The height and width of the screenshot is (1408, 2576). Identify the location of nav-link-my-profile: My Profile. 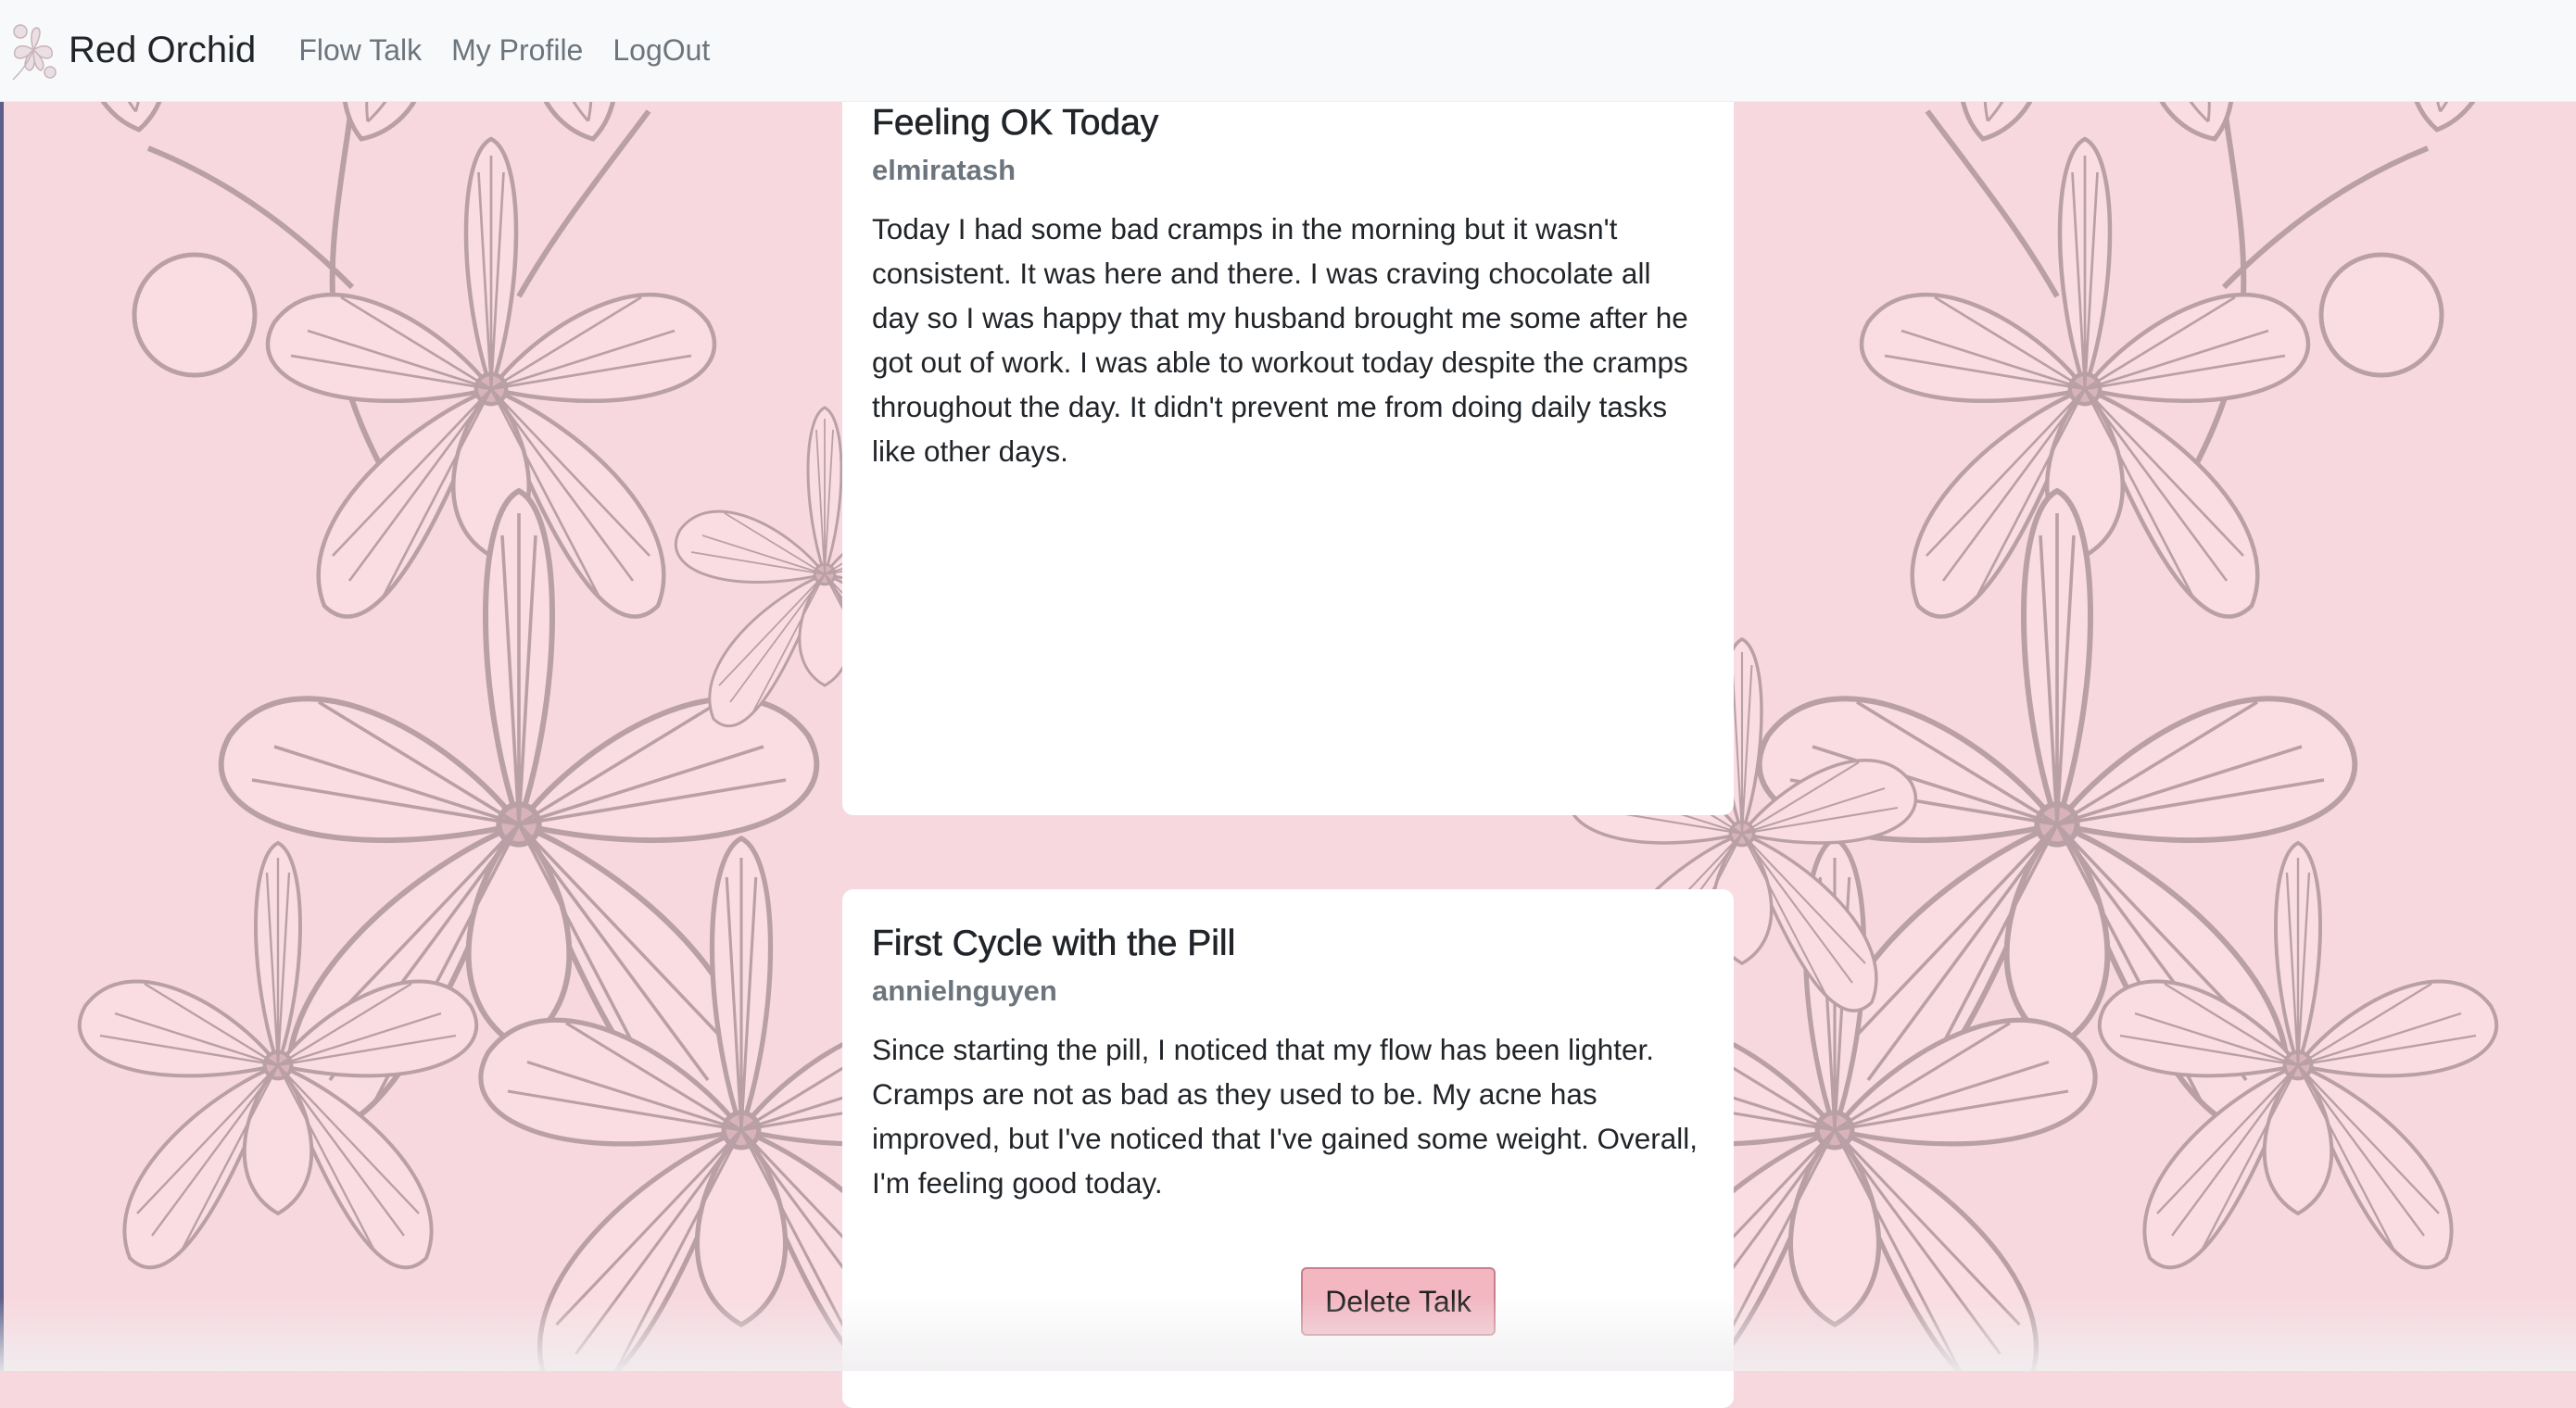
(517, 50).